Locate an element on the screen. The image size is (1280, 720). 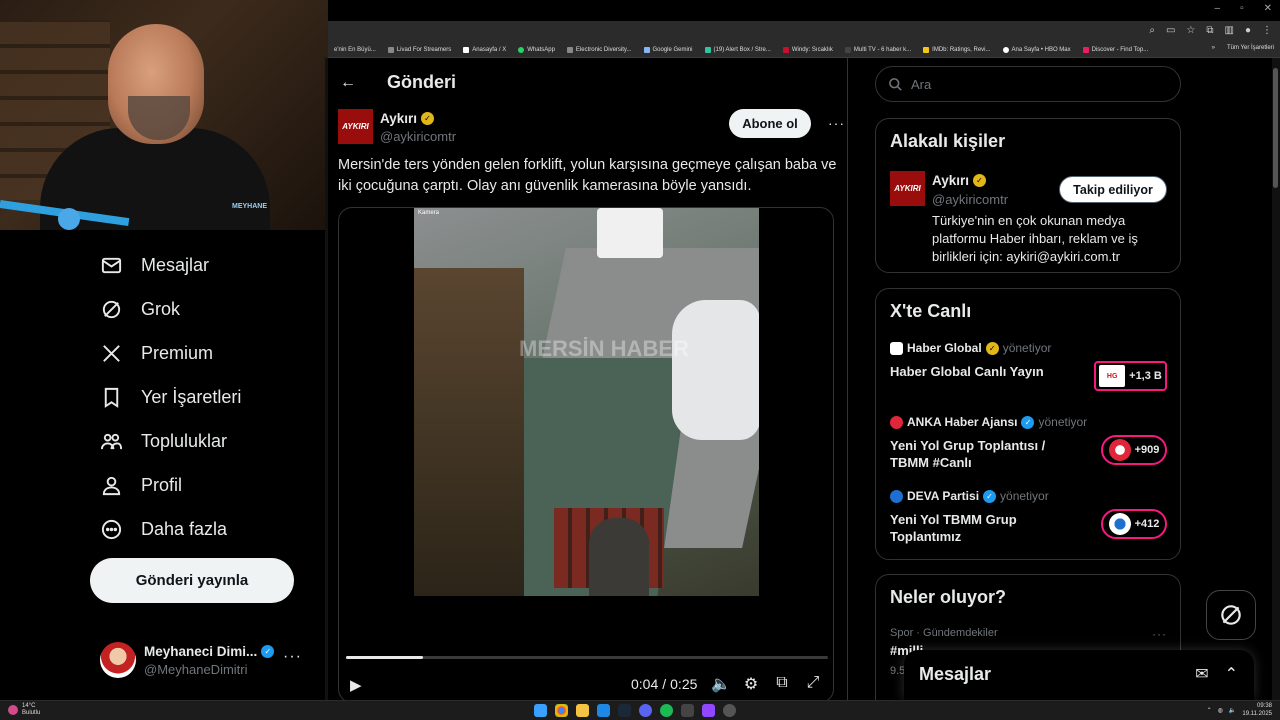
nav-item-grok: Grok is located at coordinates (140, 309).